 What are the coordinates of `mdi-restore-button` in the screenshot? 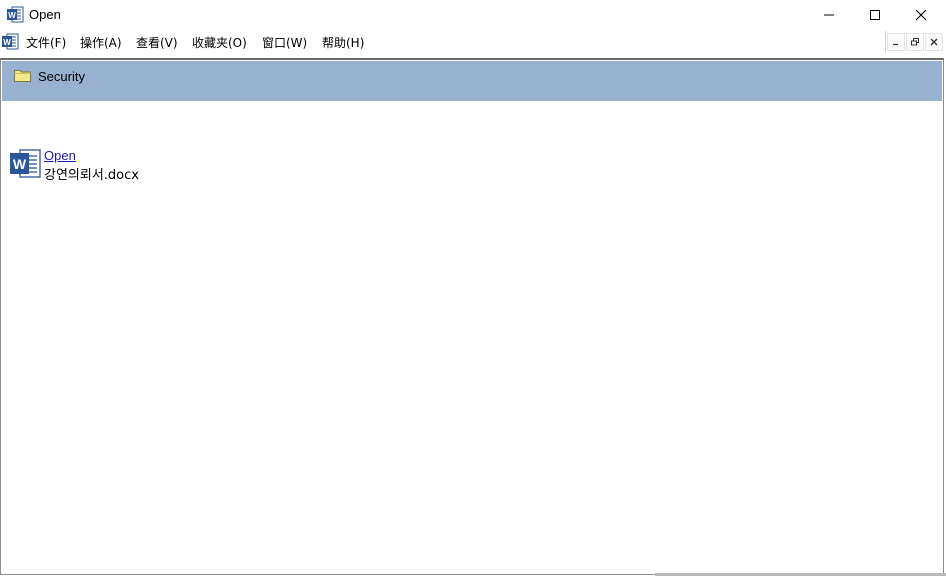 It's located at (915, 42).